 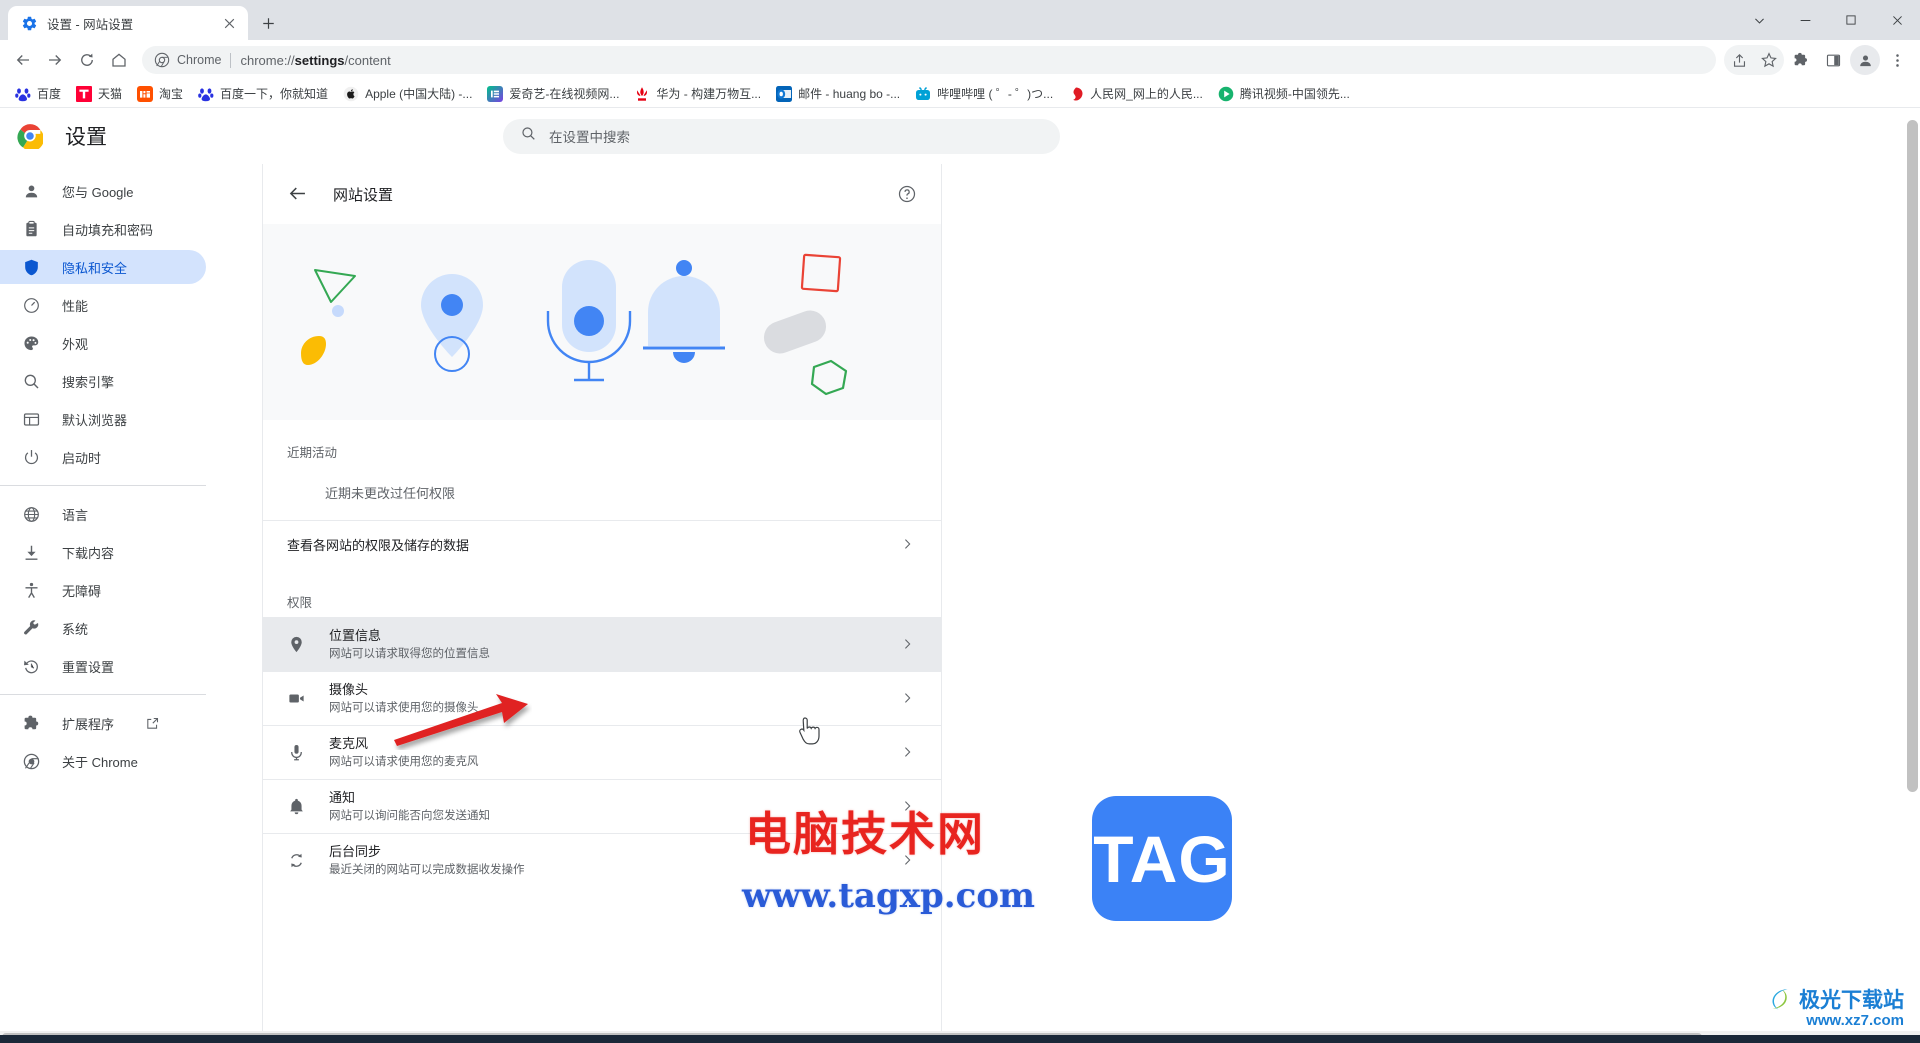 I want to click on history-restore-icon, so click(x=31, y=666).